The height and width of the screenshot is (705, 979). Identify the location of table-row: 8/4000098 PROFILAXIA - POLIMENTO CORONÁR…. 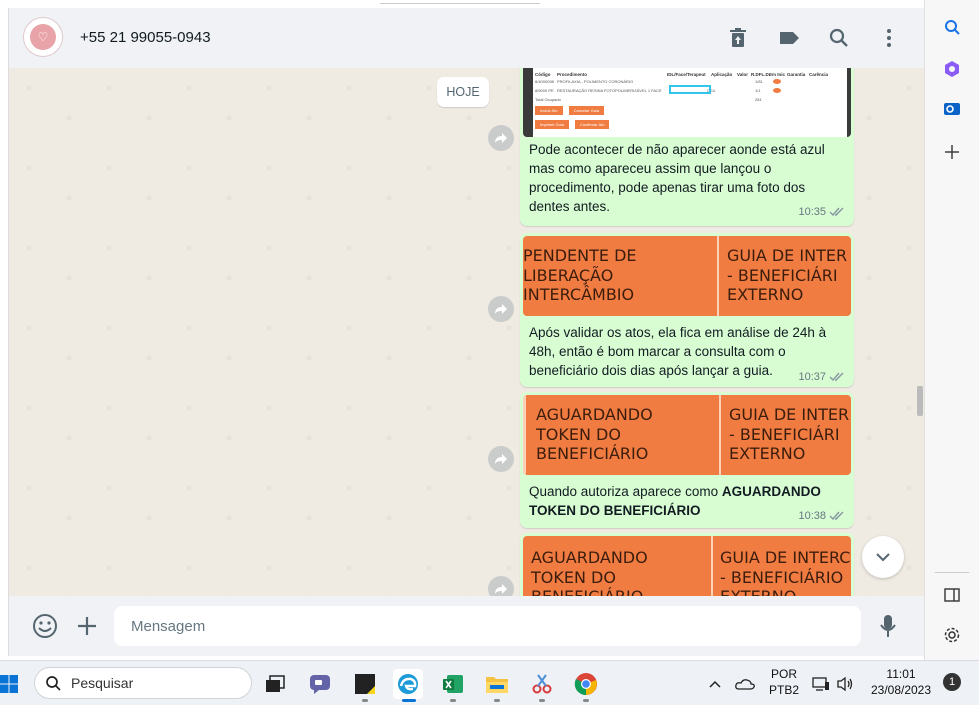
(685, 81).